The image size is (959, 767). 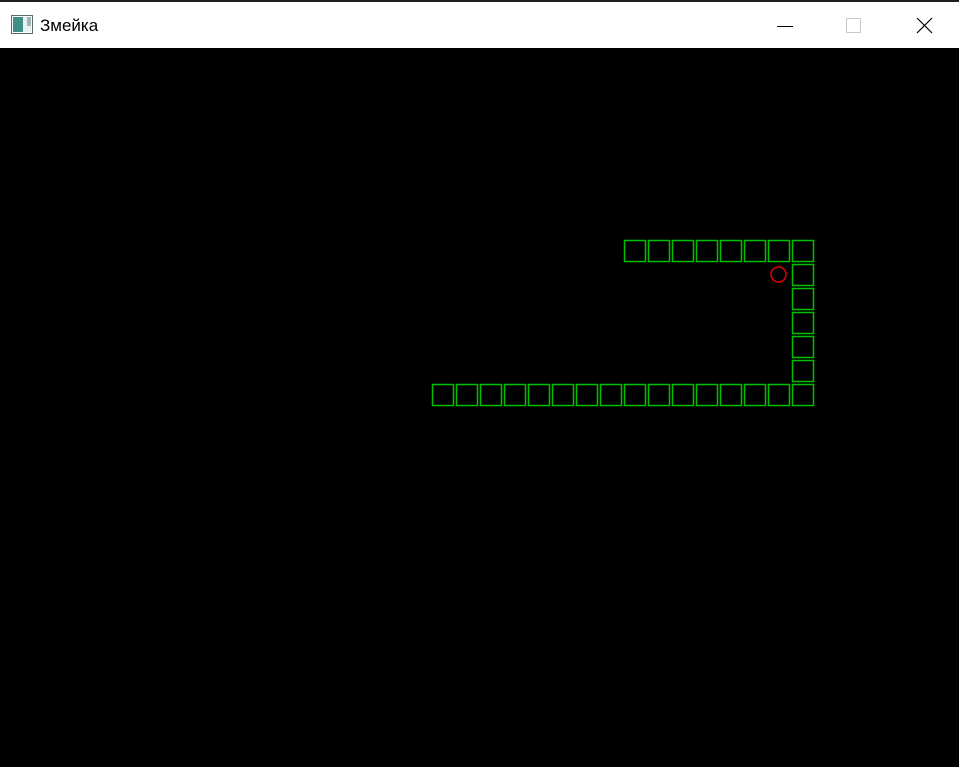 I want to click on close-button, so click(x=923, y=25).